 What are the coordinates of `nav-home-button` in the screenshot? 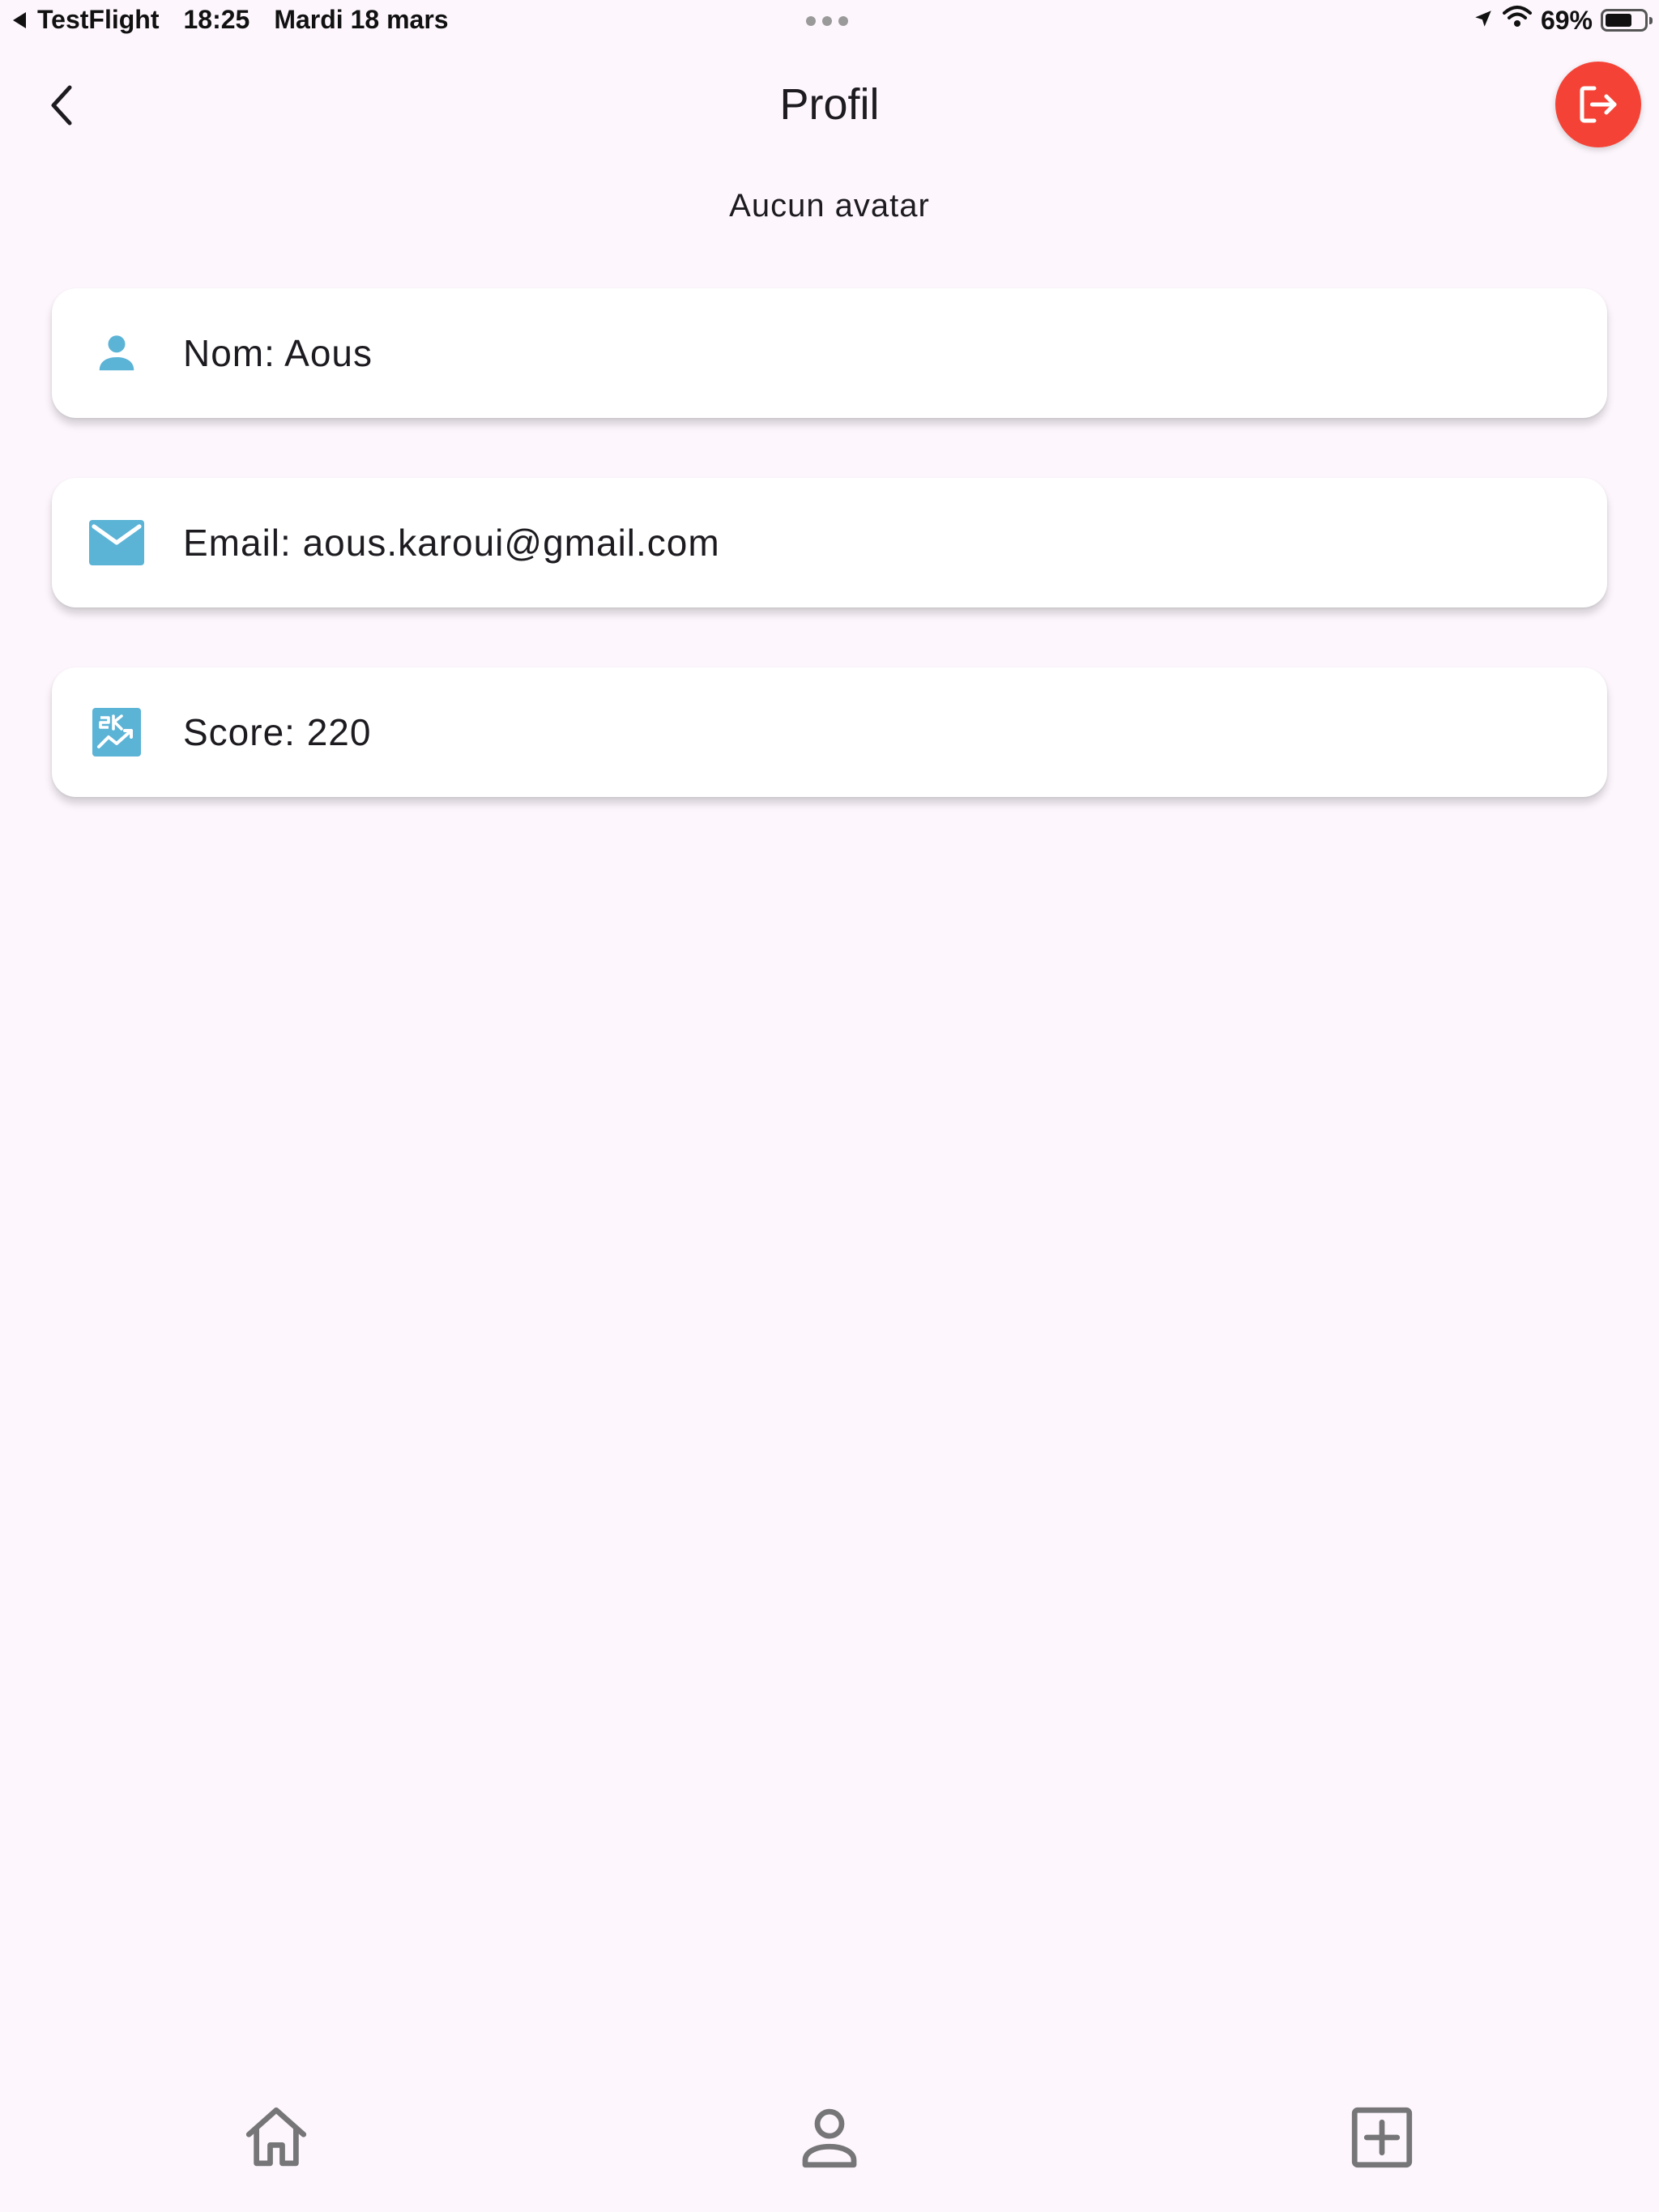 It's located at (276, 2137).